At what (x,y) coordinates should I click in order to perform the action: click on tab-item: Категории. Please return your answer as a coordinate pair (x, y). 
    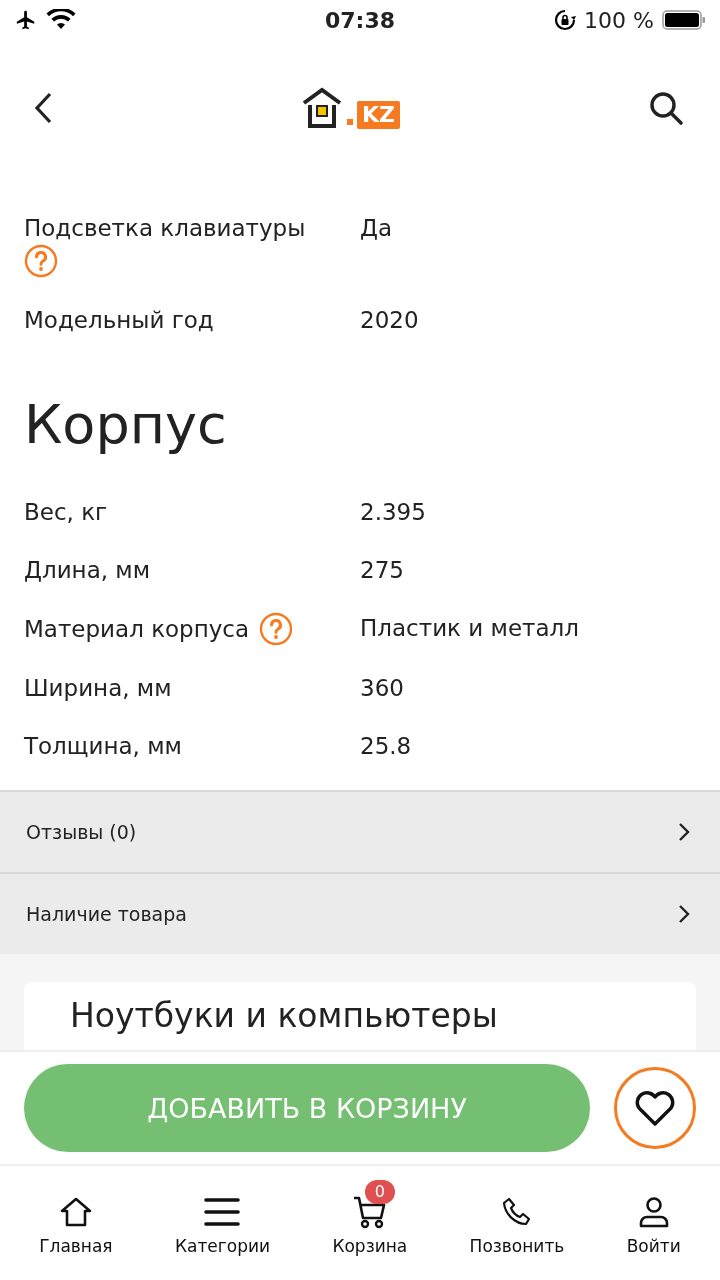
    Looking at the image, I should click on (222, 1223).